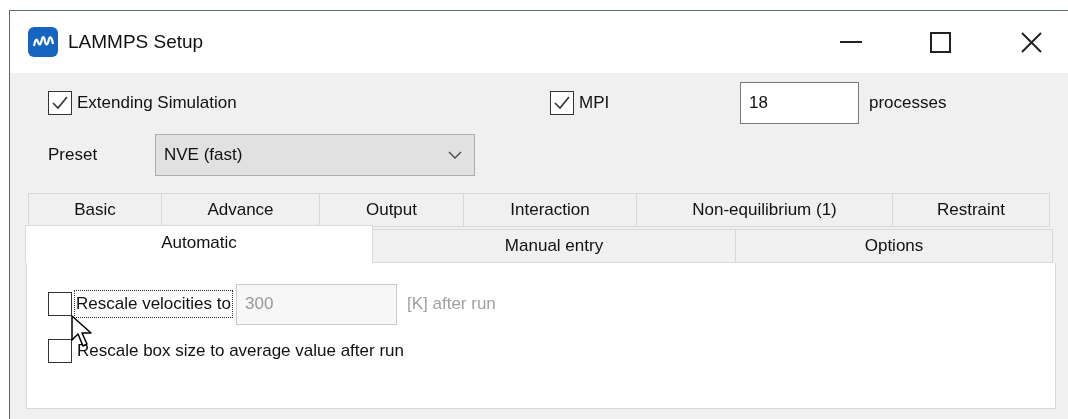 Image resolution: width=1068 pixels, height=419 pixels. I want to click on tab: Output, so click(391, 210).